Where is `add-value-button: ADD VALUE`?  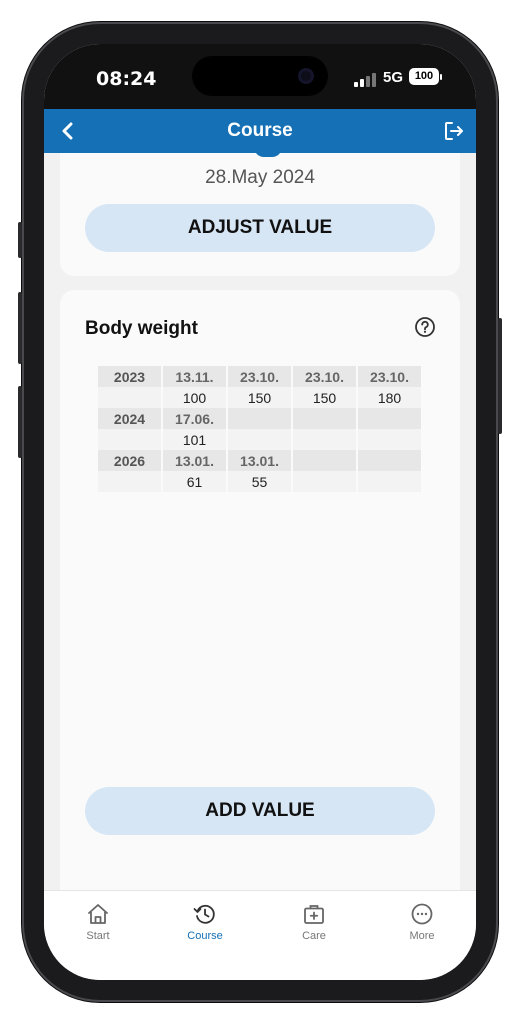
add-value-button: ADD VALUE is located at coordinates (260, 811).